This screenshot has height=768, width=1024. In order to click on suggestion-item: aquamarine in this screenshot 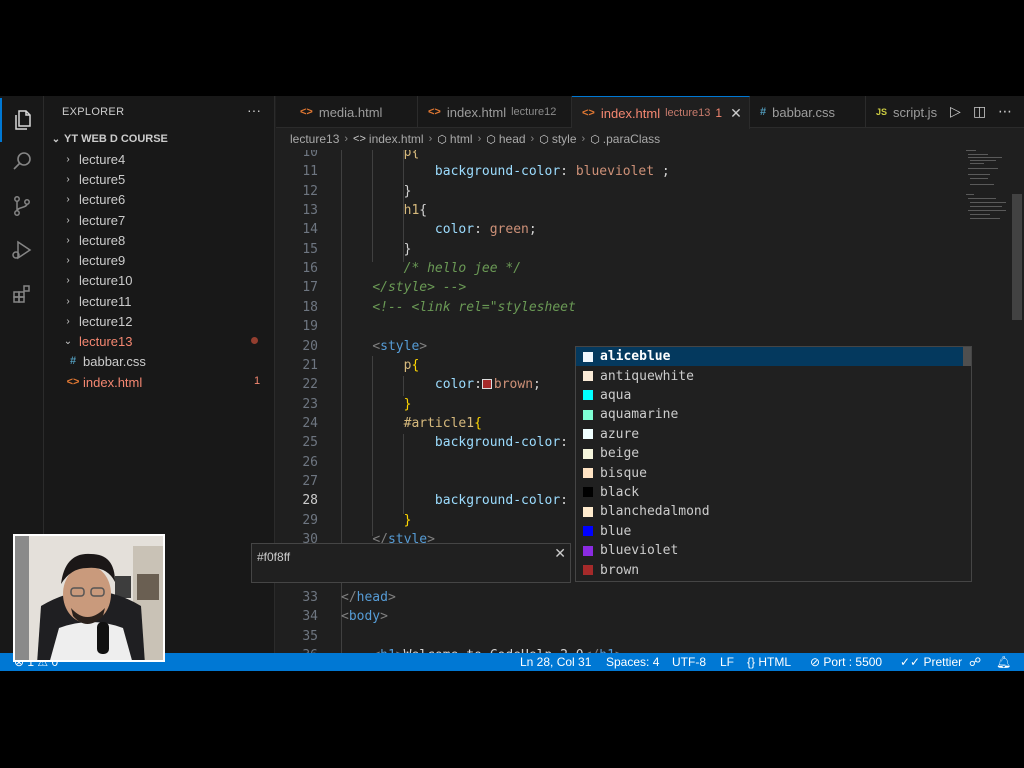, I will do `click(773, 414)`.